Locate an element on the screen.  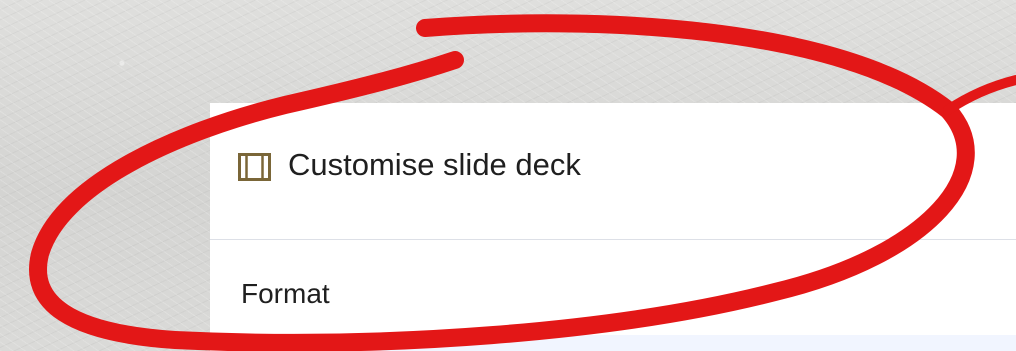
format-section-label: Format is located at coordinates (285, 293).